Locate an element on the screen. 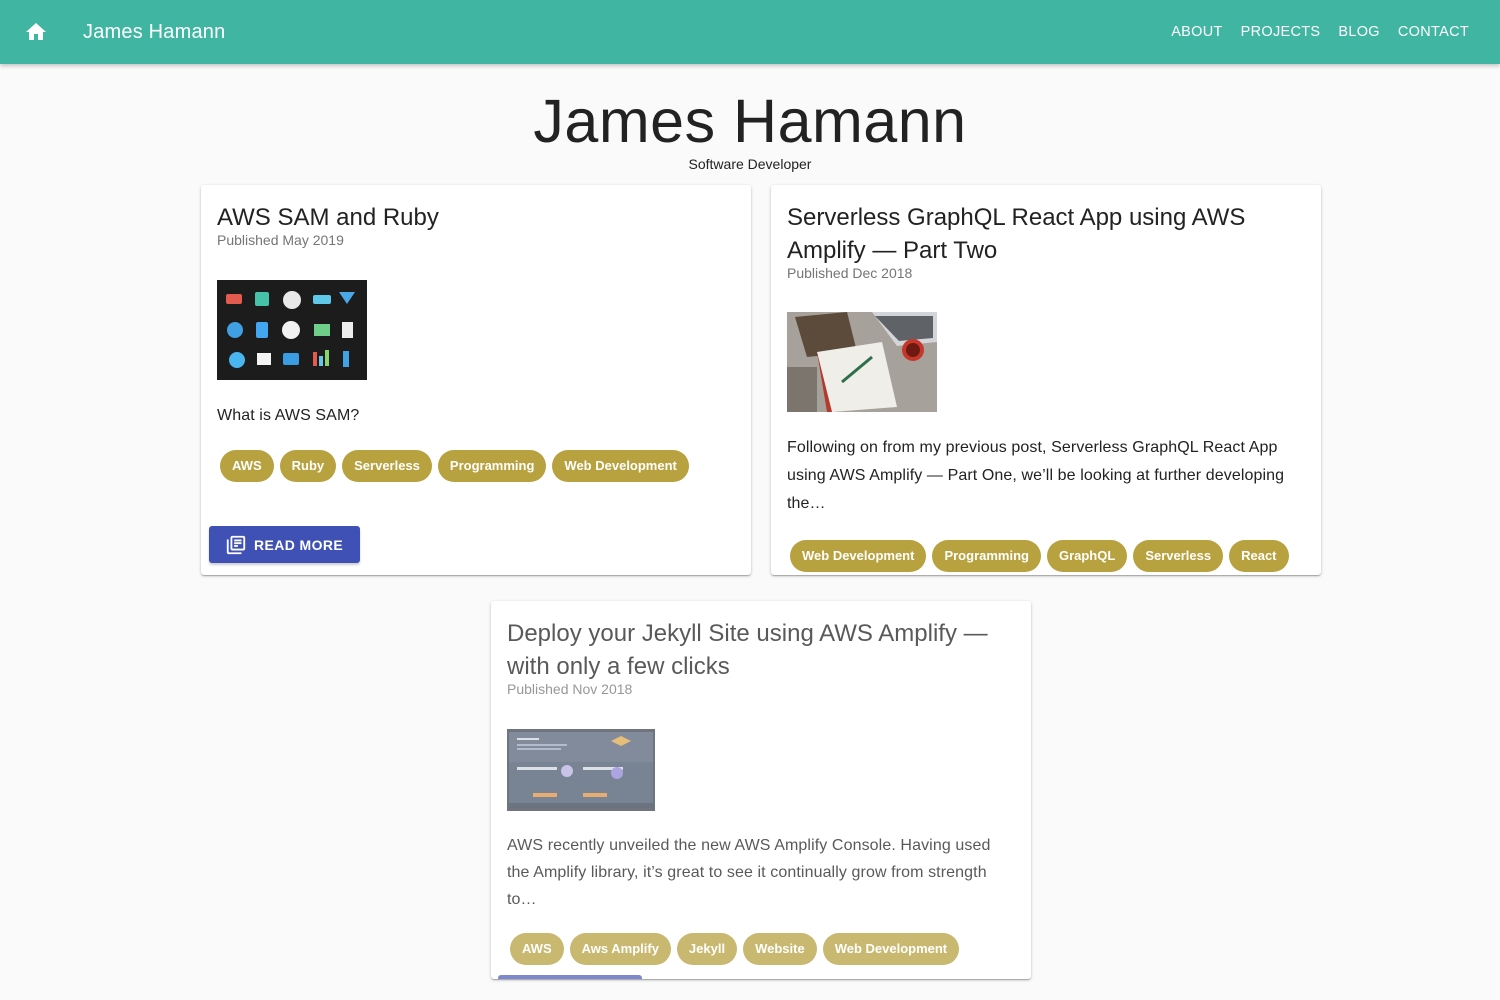  site-title: James Hamann is located at coordinates (154, 32).